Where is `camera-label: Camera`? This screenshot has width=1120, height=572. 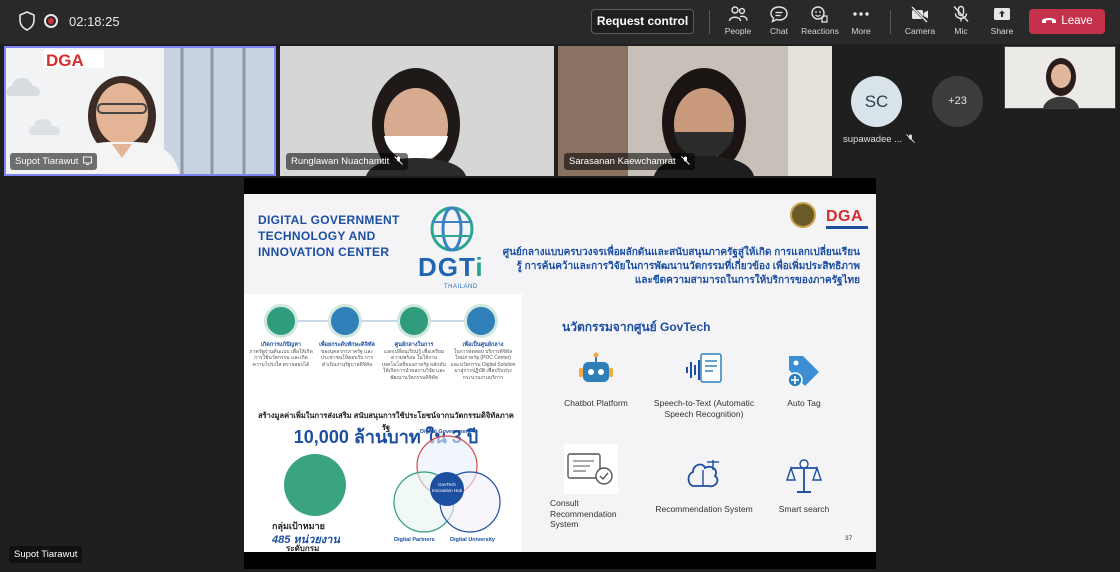 camera-label: Camera is located at coordinates (920, 31).